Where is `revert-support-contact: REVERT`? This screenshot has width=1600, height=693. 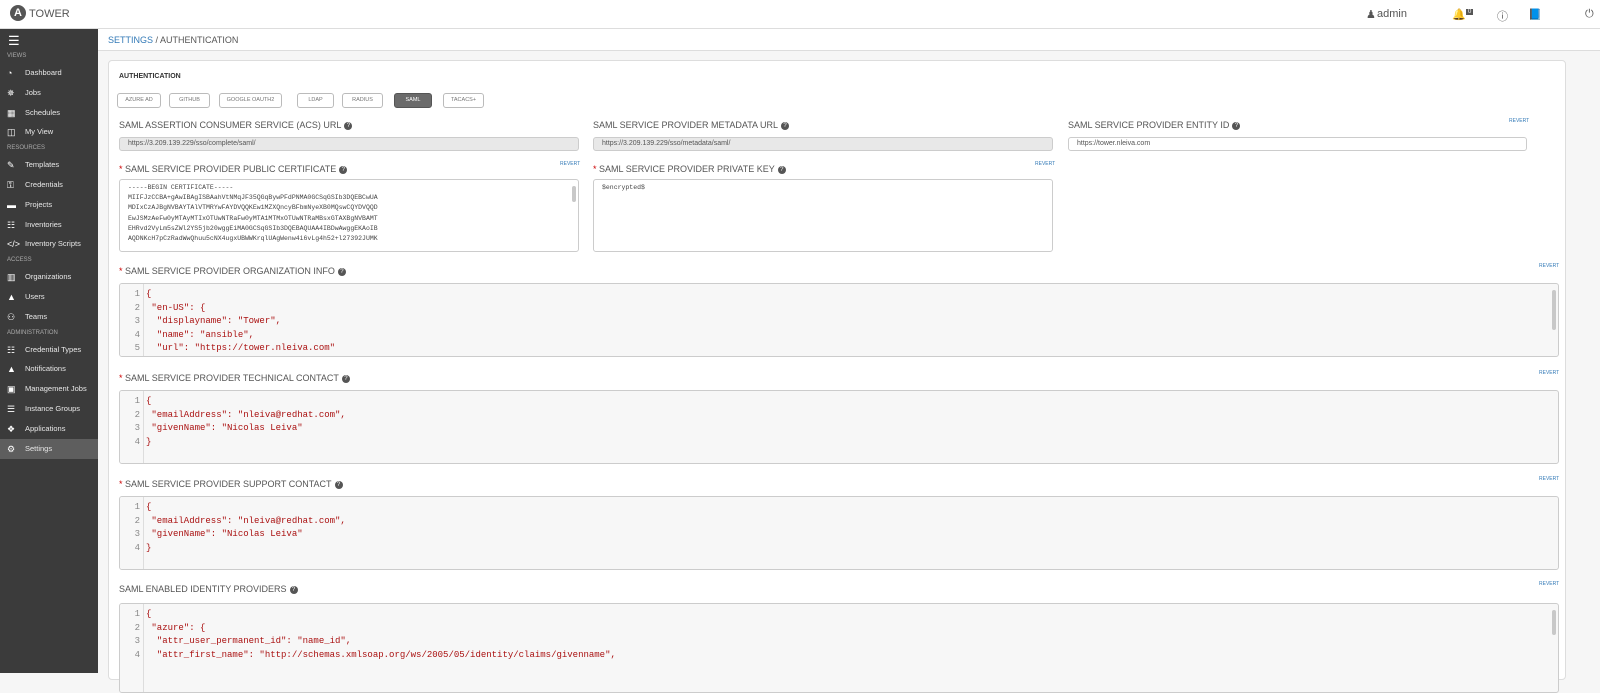 revert-support-contact: REVERT is located at coordinates (1549, 479).